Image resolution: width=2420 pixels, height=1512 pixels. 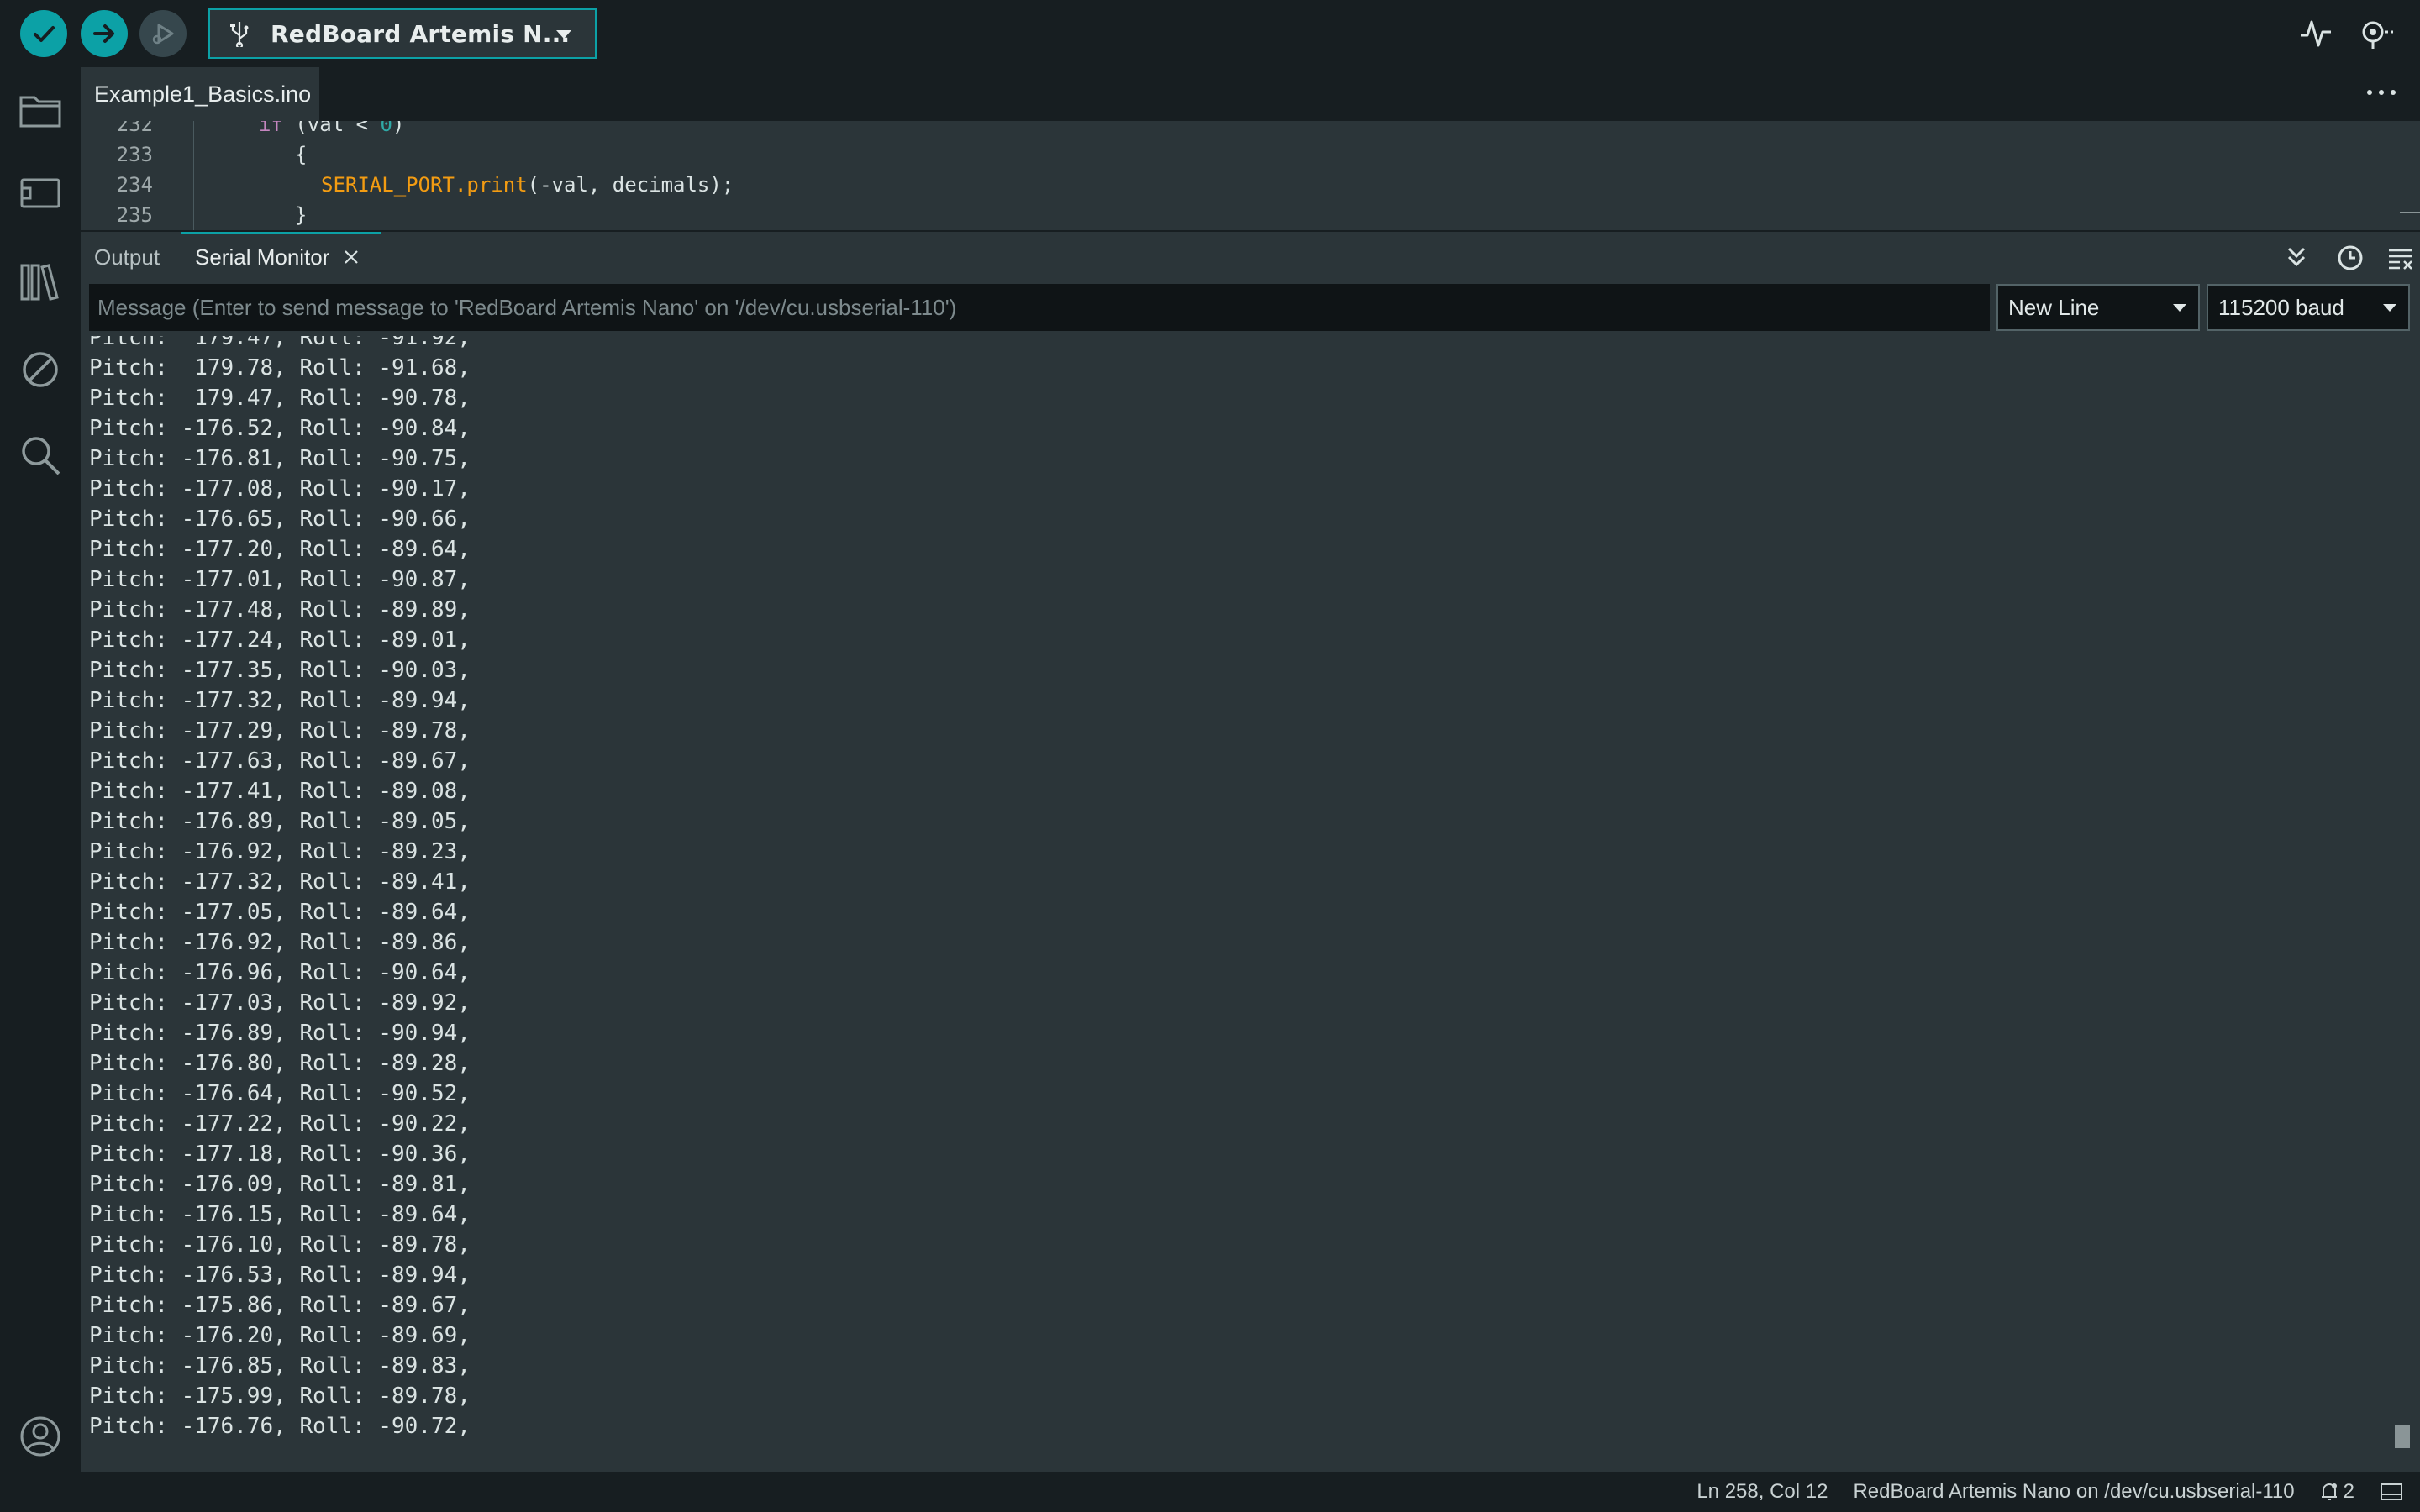 I want to click on message-input, so click(x=1040, y=307).